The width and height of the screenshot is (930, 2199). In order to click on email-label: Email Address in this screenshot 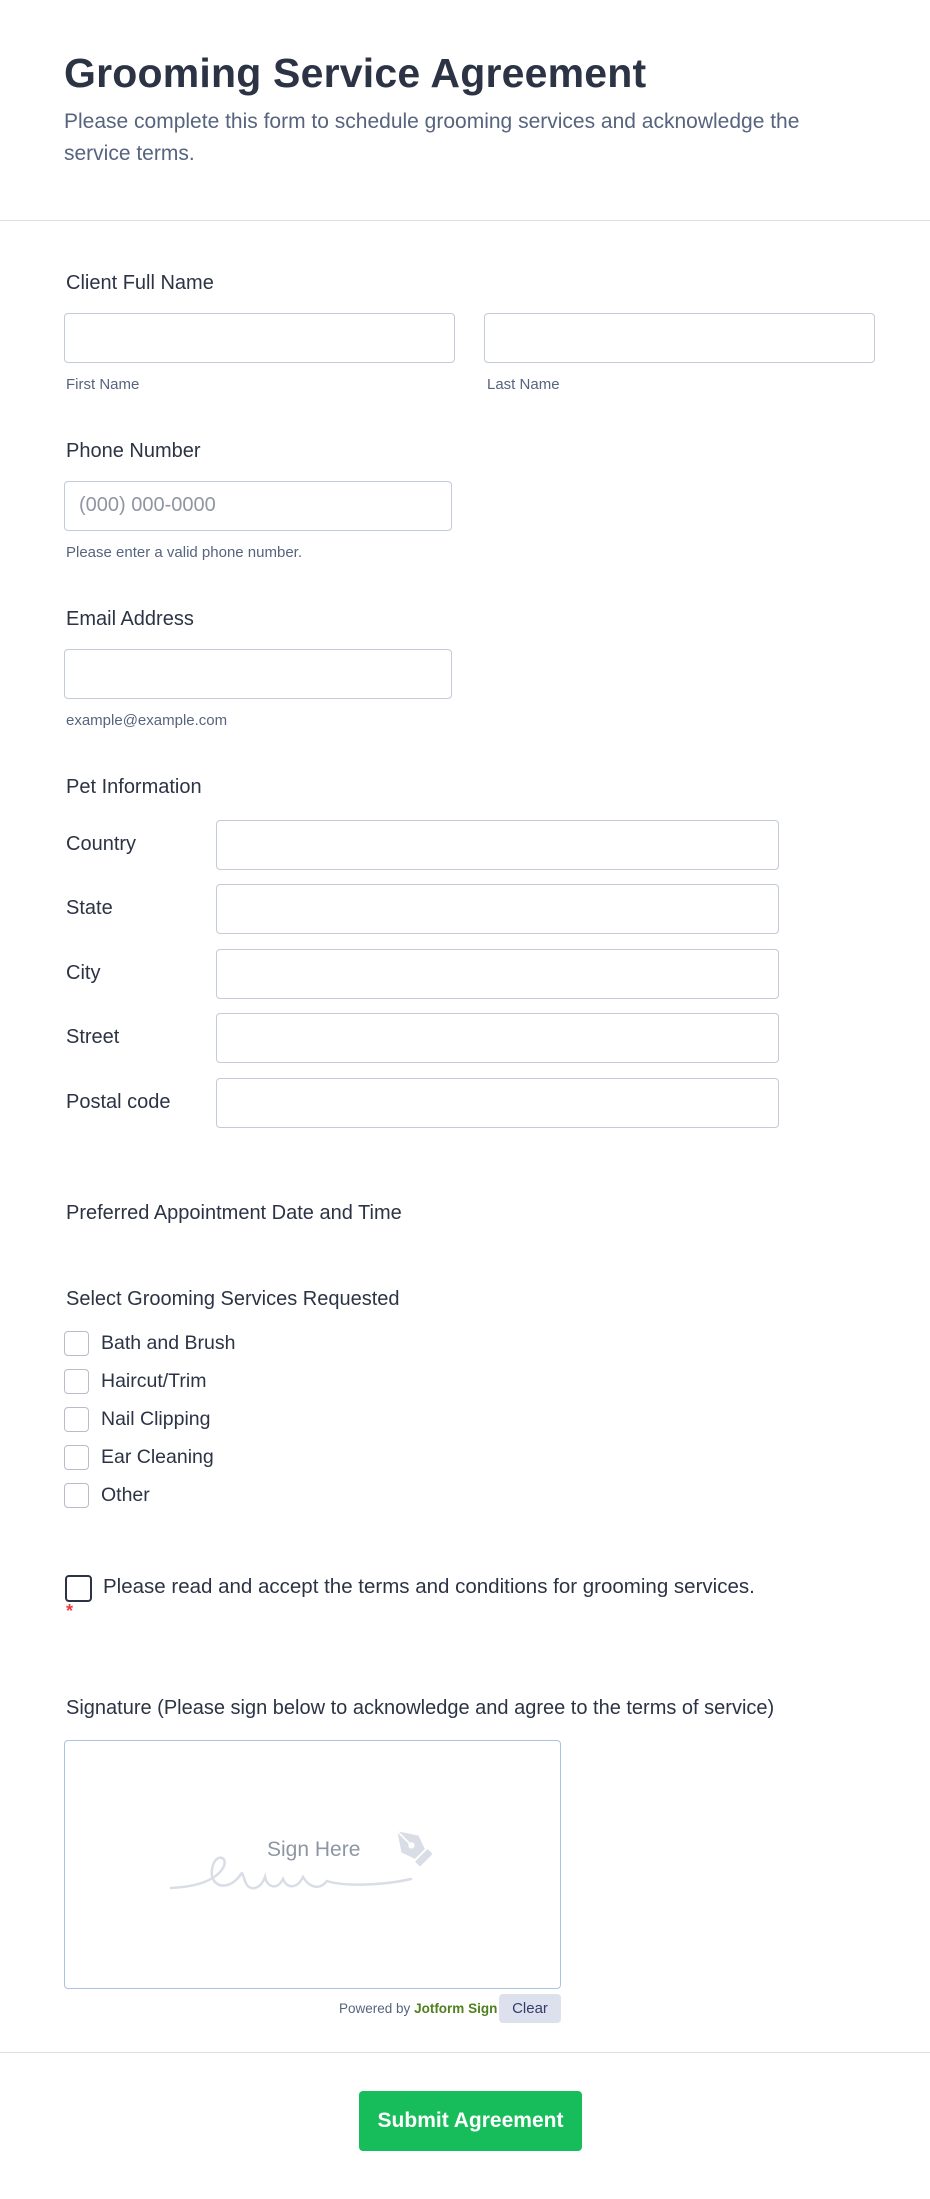, I will do `click(130, 619)`.